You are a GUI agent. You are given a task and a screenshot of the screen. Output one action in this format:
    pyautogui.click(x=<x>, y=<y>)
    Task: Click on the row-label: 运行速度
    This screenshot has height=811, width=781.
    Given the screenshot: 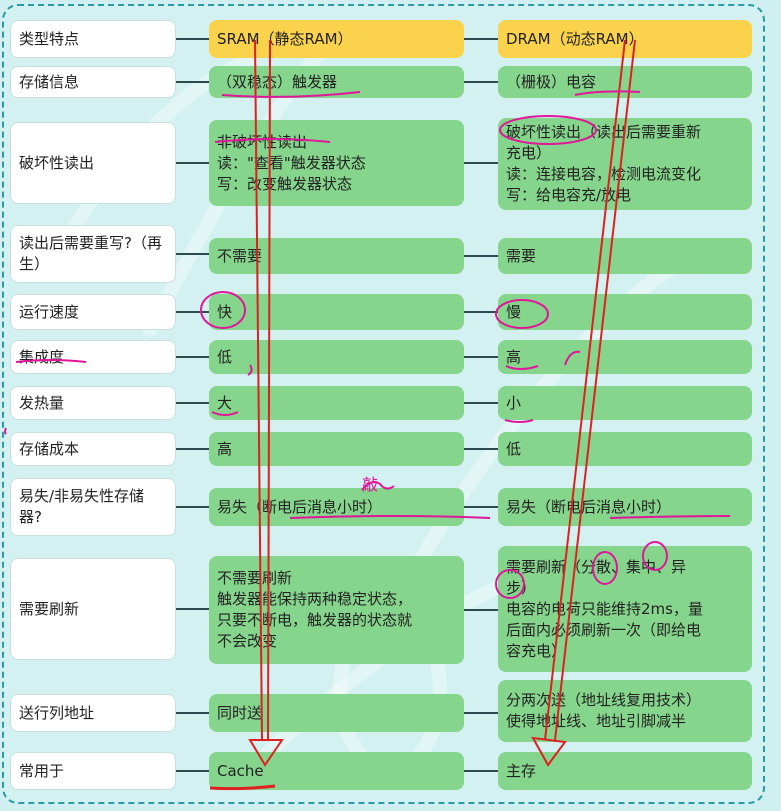 What is the action you would take?
    pyautogui.click(x=93, y=312)
    